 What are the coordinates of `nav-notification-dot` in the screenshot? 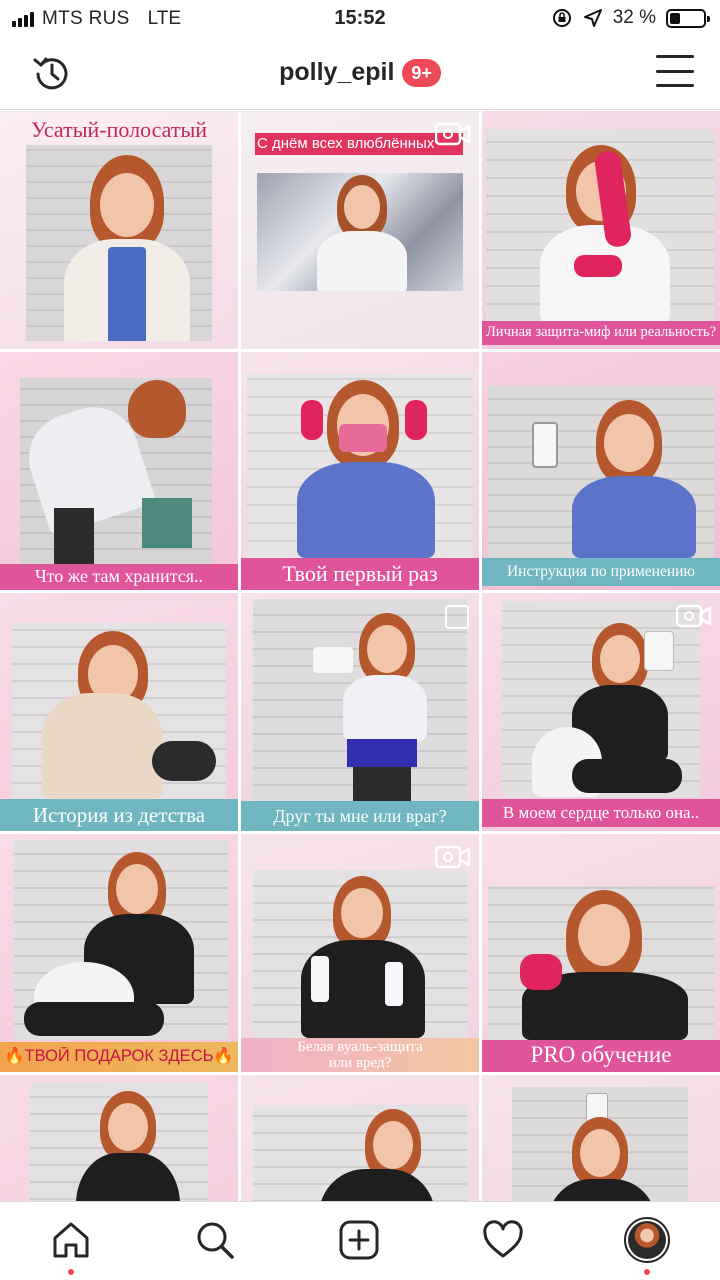 It's located at (71, 1272).